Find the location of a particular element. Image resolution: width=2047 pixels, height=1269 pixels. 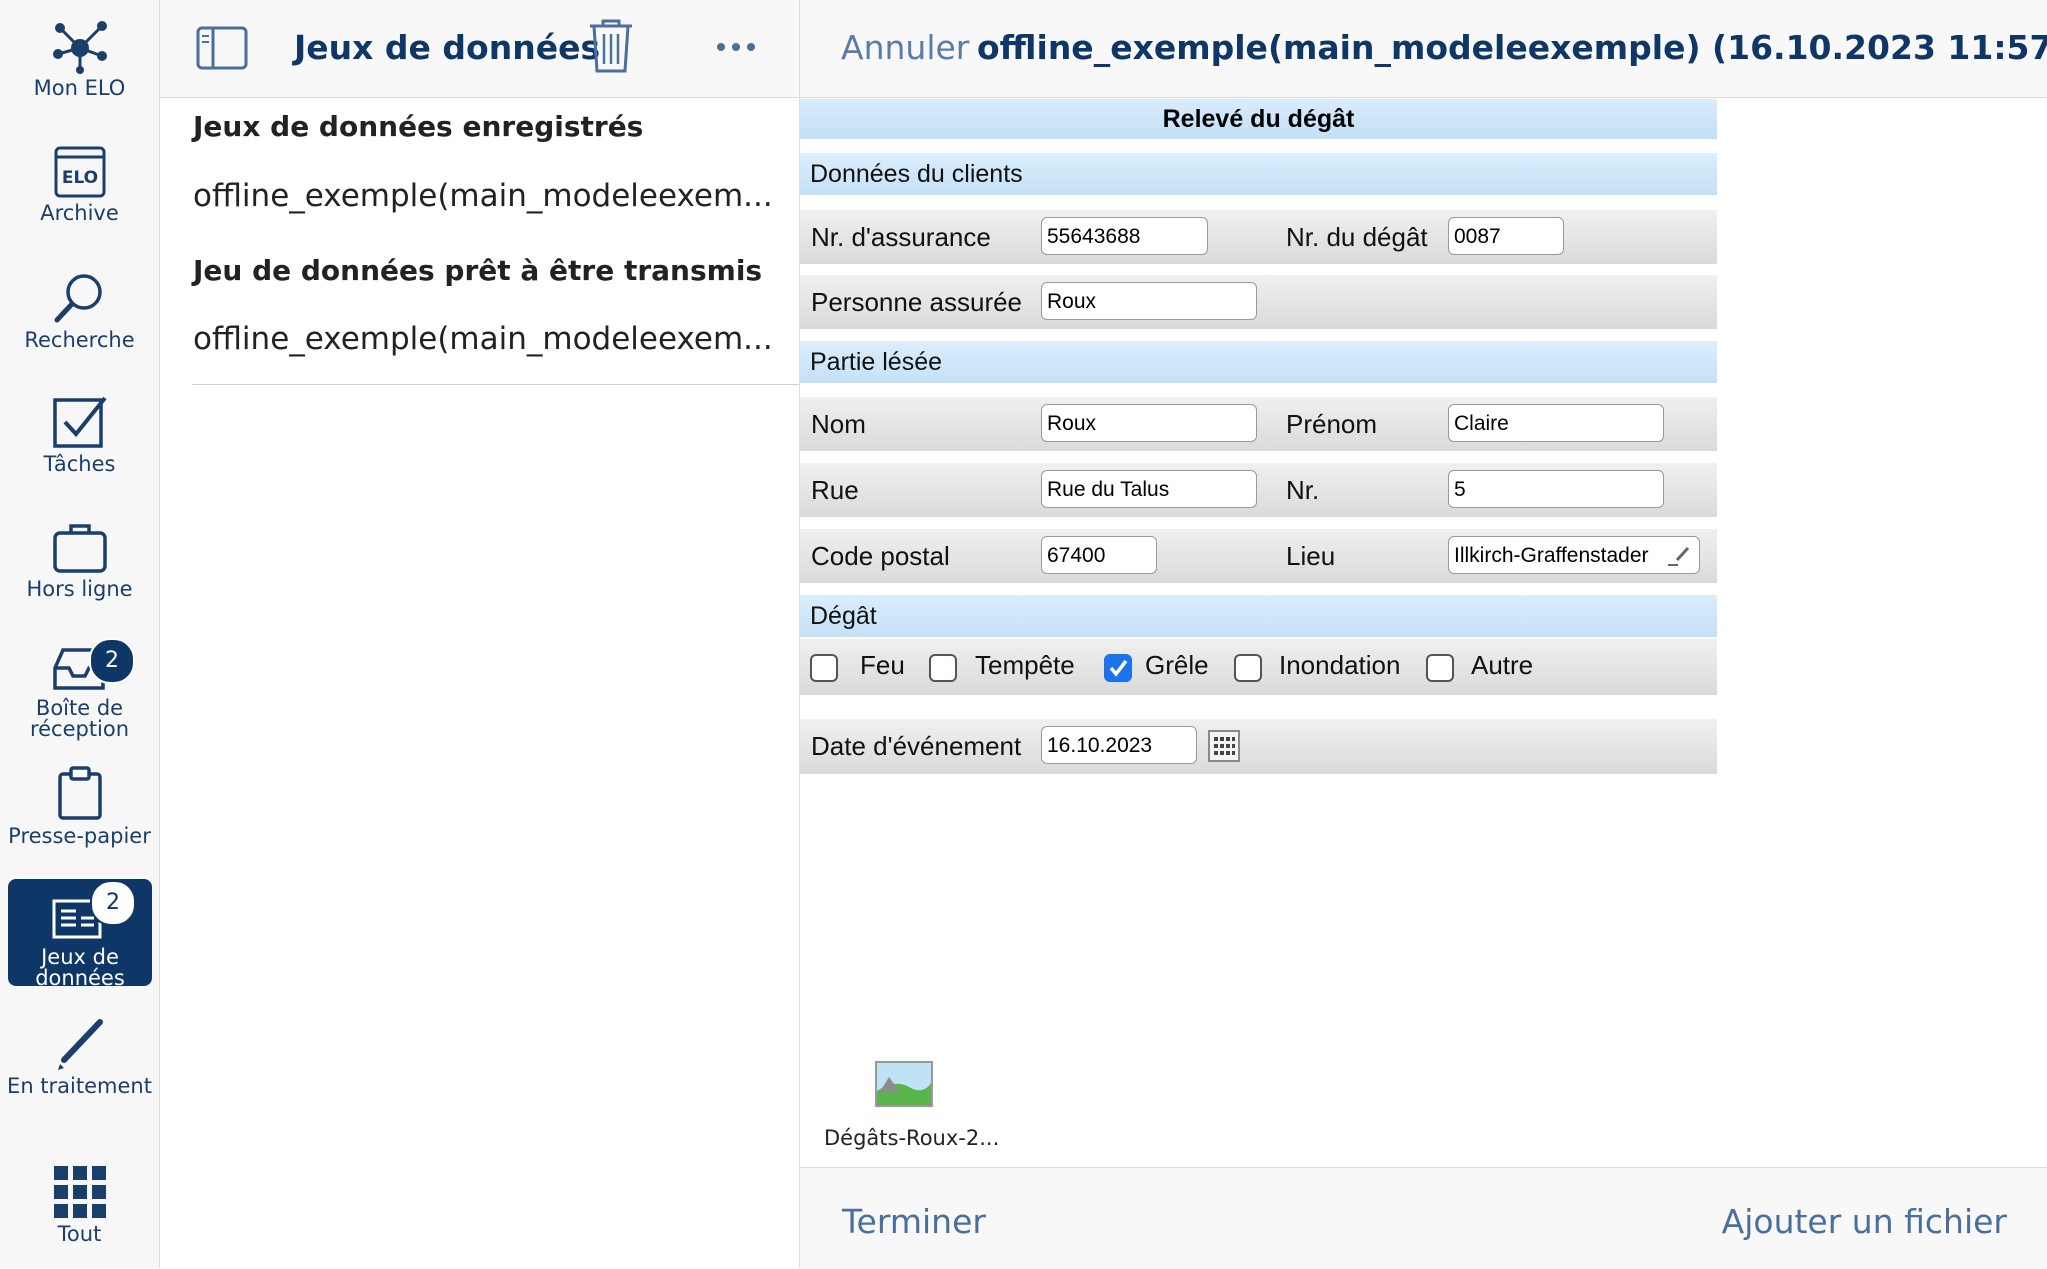

nav-label: Jeux de is located at coordinates (80, 957).